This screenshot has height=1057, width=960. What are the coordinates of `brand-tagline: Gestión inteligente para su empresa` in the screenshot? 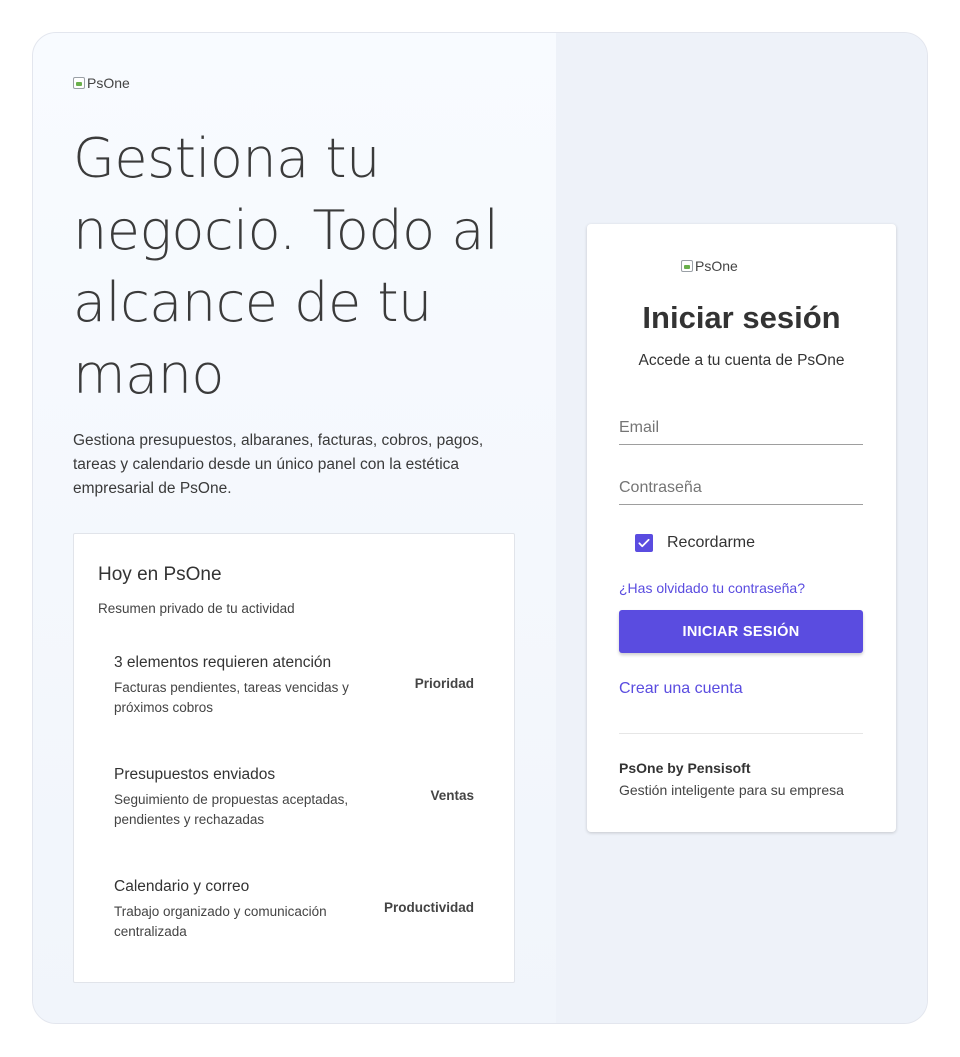 It's located at (731, 790).